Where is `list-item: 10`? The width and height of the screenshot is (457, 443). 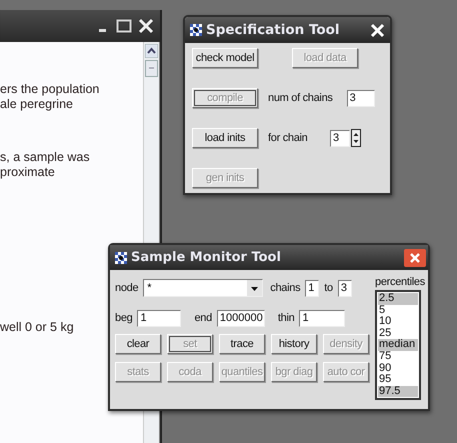 list-item: 10 is located at coordinates (398, 322).